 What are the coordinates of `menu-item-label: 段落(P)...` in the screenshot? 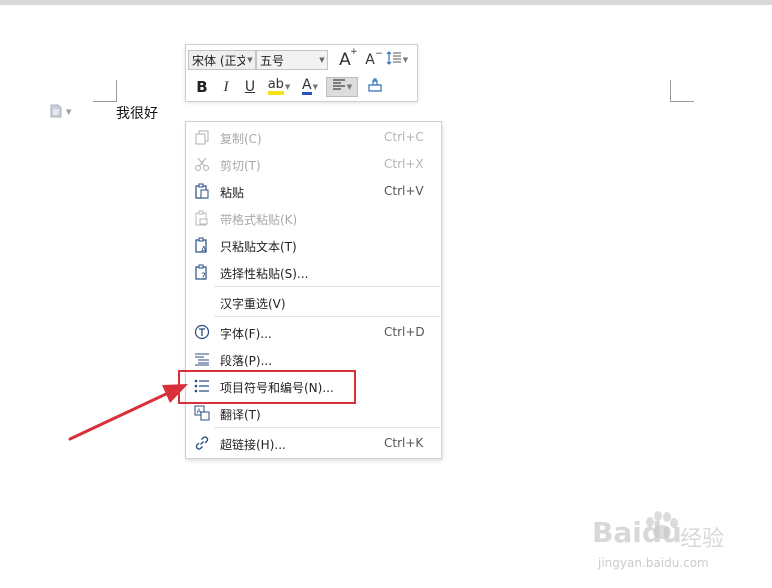 It's located at (246, 361).